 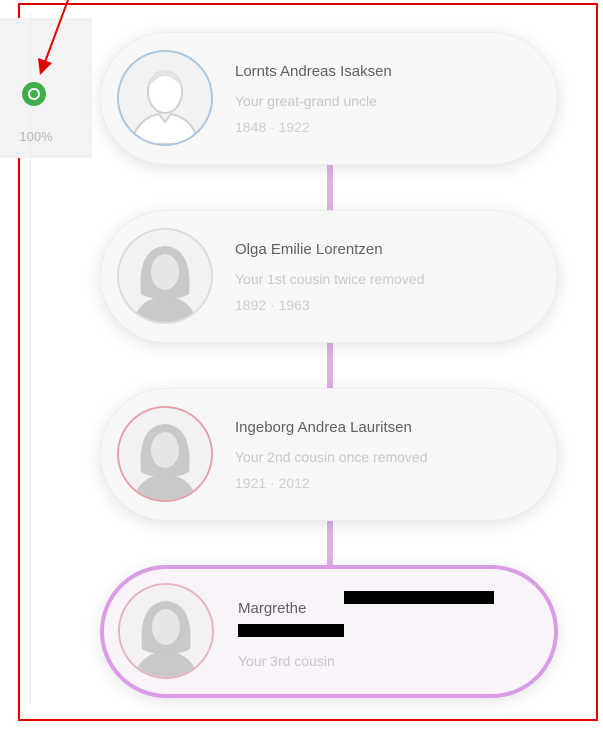 I want to click on relationship-label: Your 1st cousin twice removed, so click(x=330, y=279).